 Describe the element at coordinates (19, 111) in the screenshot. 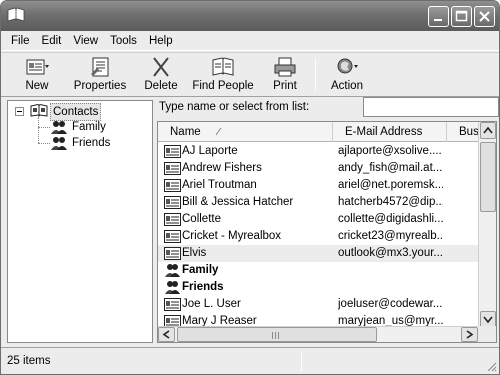

I see `tree-collapse-toggle` at that location.